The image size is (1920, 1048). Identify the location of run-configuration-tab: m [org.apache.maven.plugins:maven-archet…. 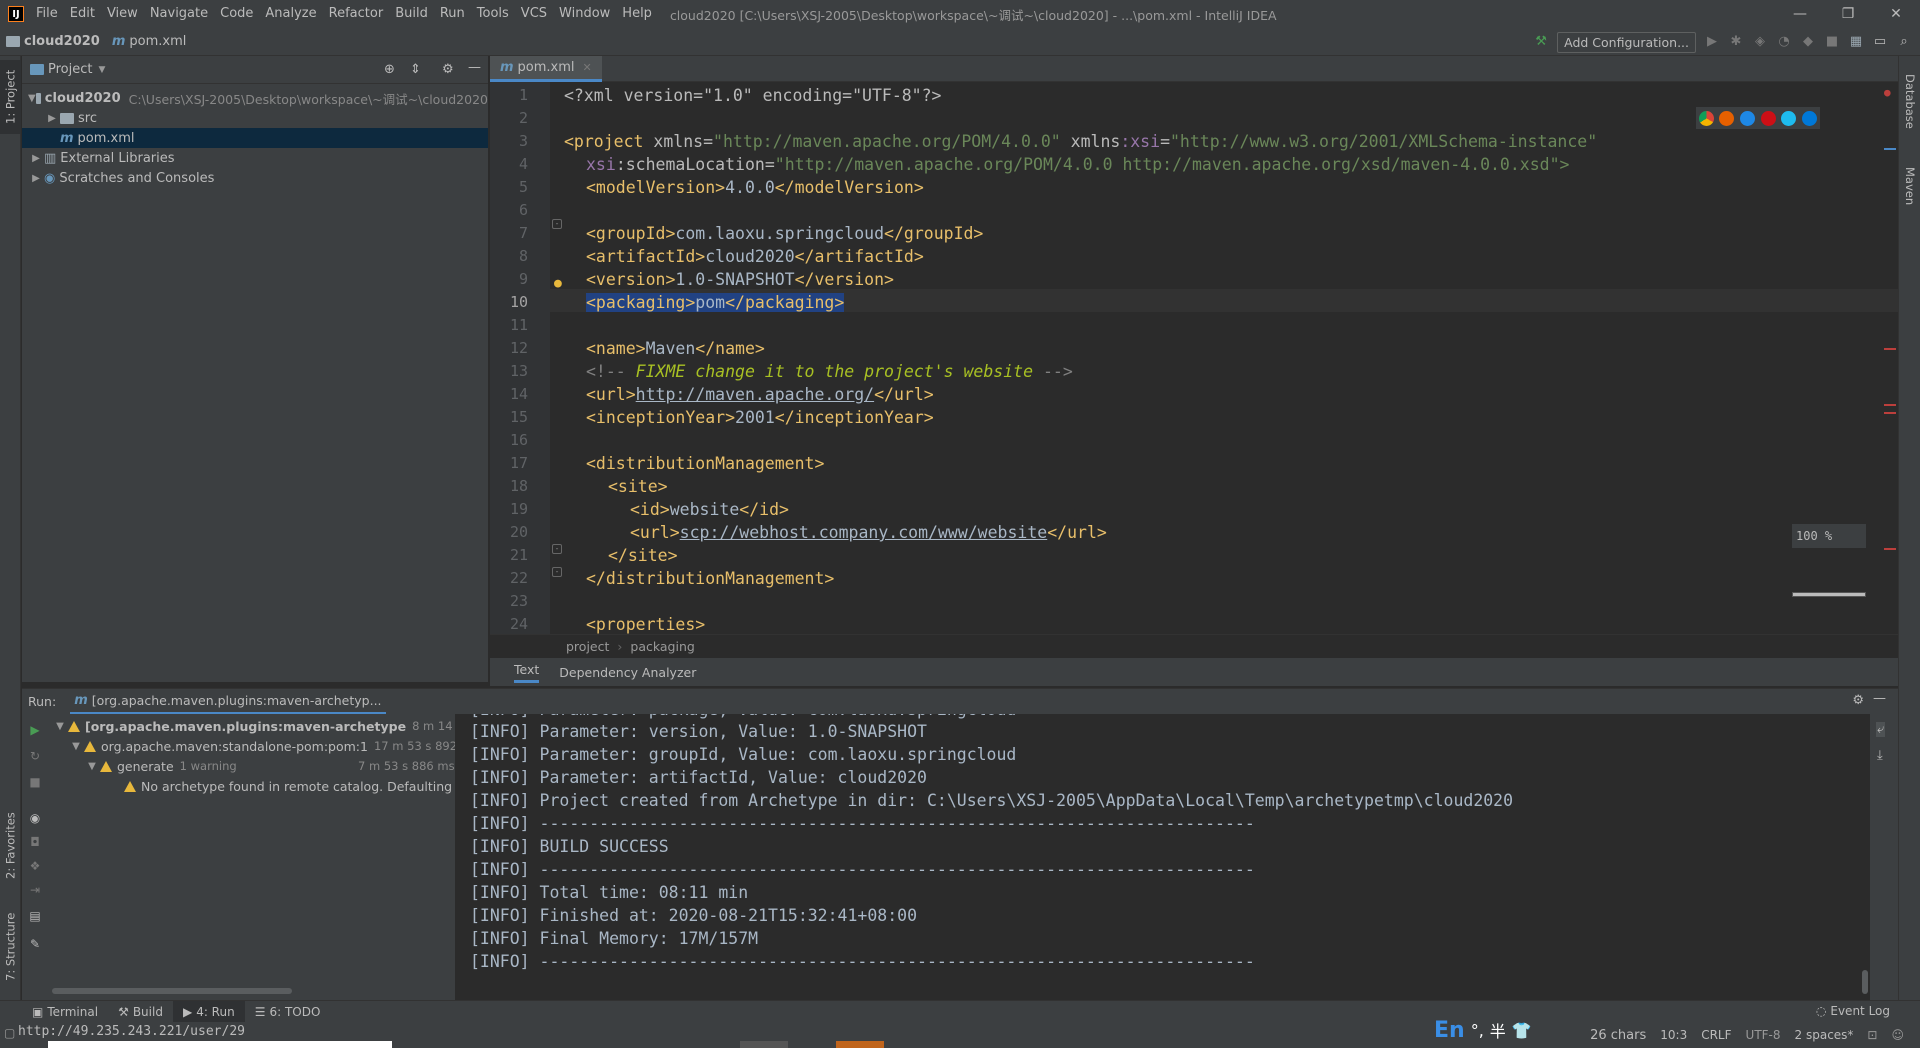
(228, 702).